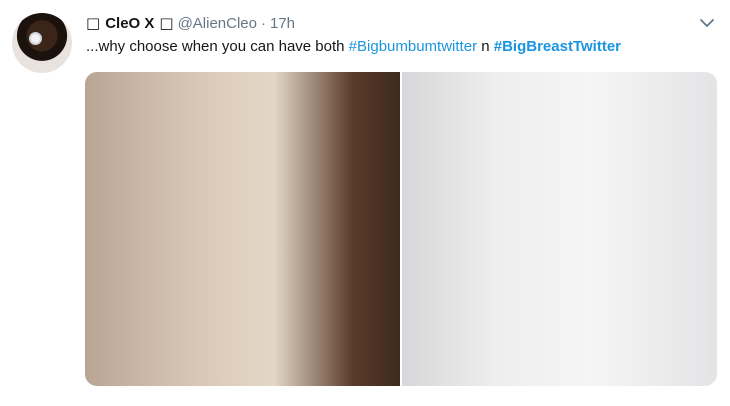 This screenshot has width=730, height=406. Describe the element at coordinates (35, 38) in the screenshot. I see `flower-decoration-icon` at that location.